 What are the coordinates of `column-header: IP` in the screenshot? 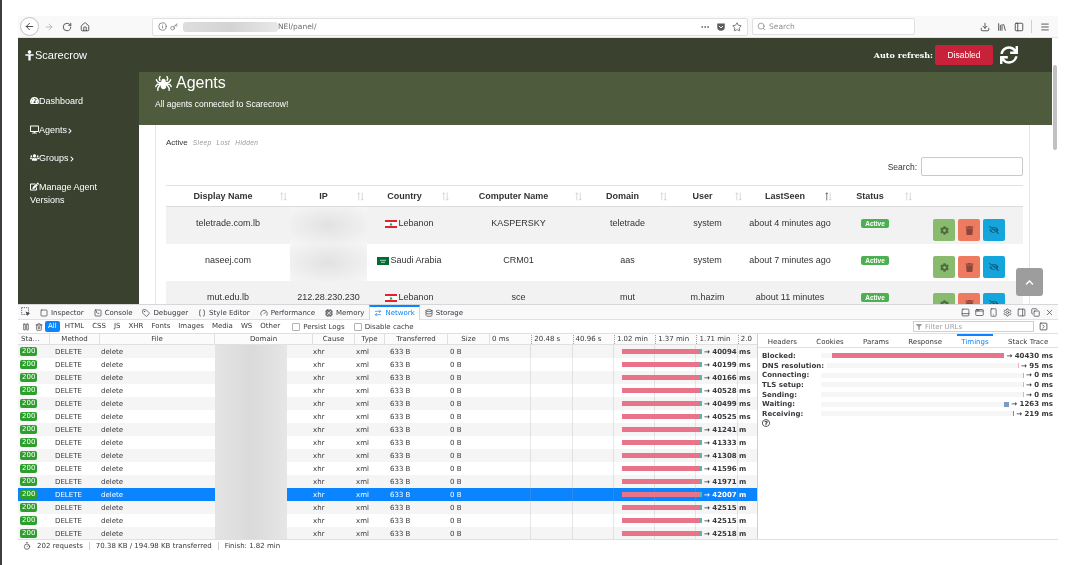 It's located at (328, 196).